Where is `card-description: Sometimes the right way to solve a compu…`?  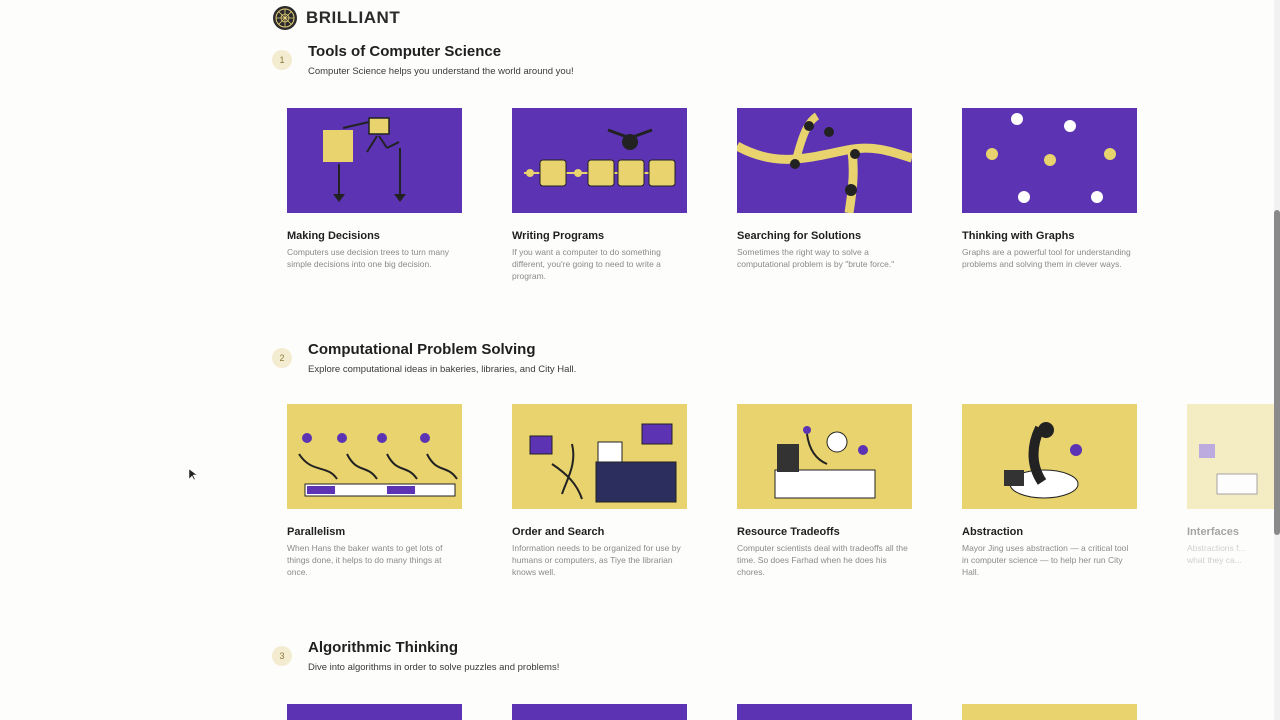 card-description: Sometimes the right way to solve a compu… is located at coordinates (816, 258).